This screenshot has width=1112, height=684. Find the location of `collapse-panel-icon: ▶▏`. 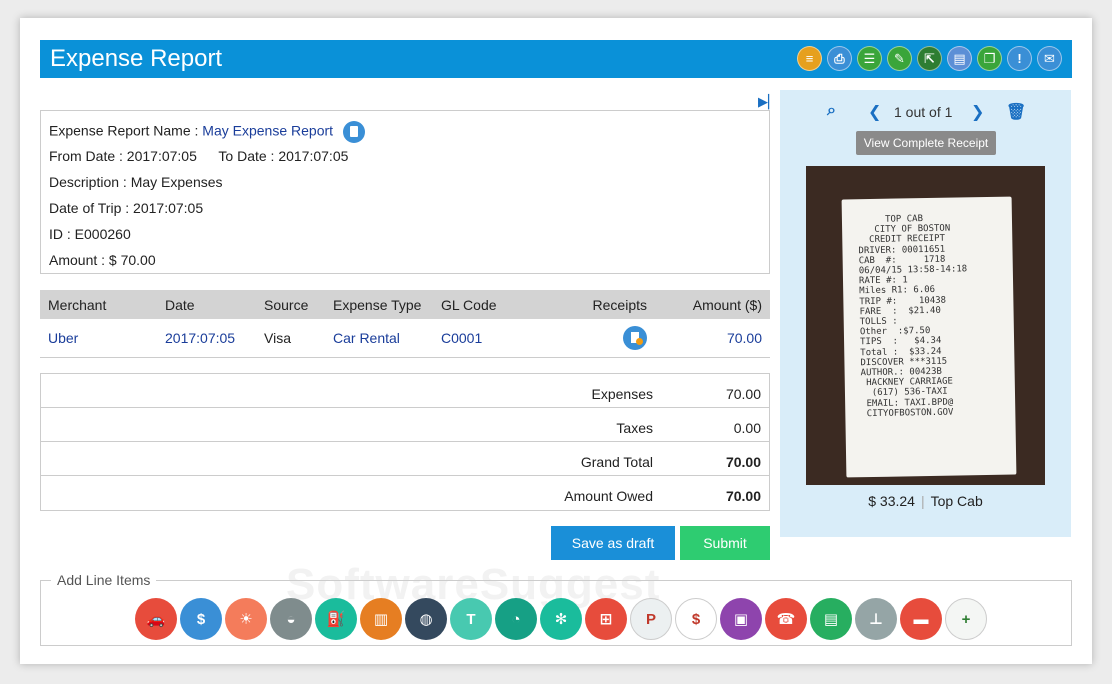

collapse-panel-icon: ▶▏ is located at coordinates (768, 102).